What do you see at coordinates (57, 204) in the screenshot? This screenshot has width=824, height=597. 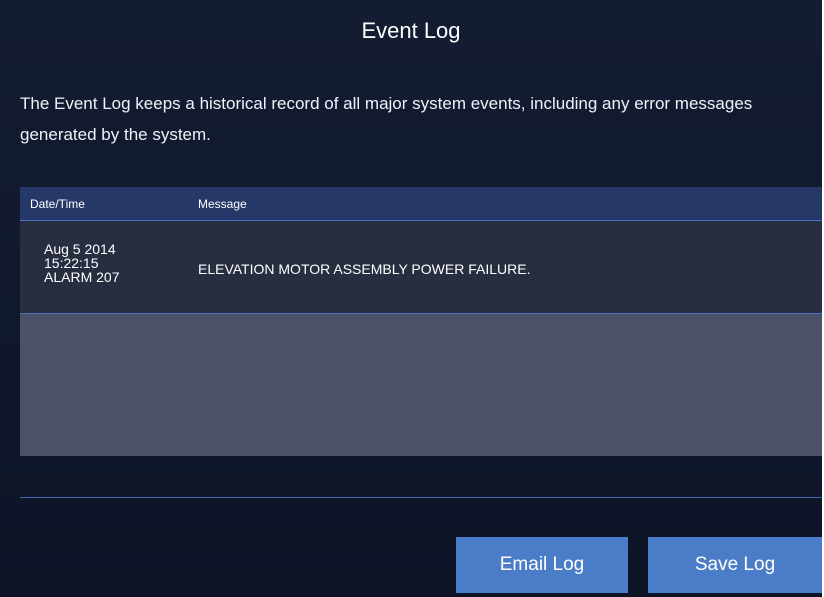 I see `column-header-datetime: Date/Time` at bounding box center [57, 204].